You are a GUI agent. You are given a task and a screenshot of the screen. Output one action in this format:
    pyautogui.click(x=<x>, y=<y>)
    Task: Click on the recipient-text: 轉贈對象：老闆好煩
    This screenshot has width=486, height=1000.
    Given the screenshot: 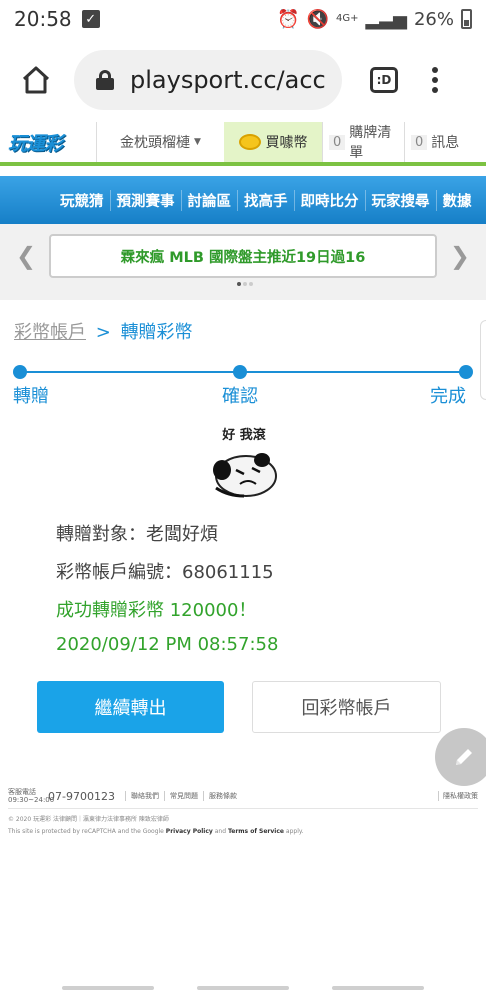 What is the action you would take?
    pyautogui.click(x=137, y=534)
    